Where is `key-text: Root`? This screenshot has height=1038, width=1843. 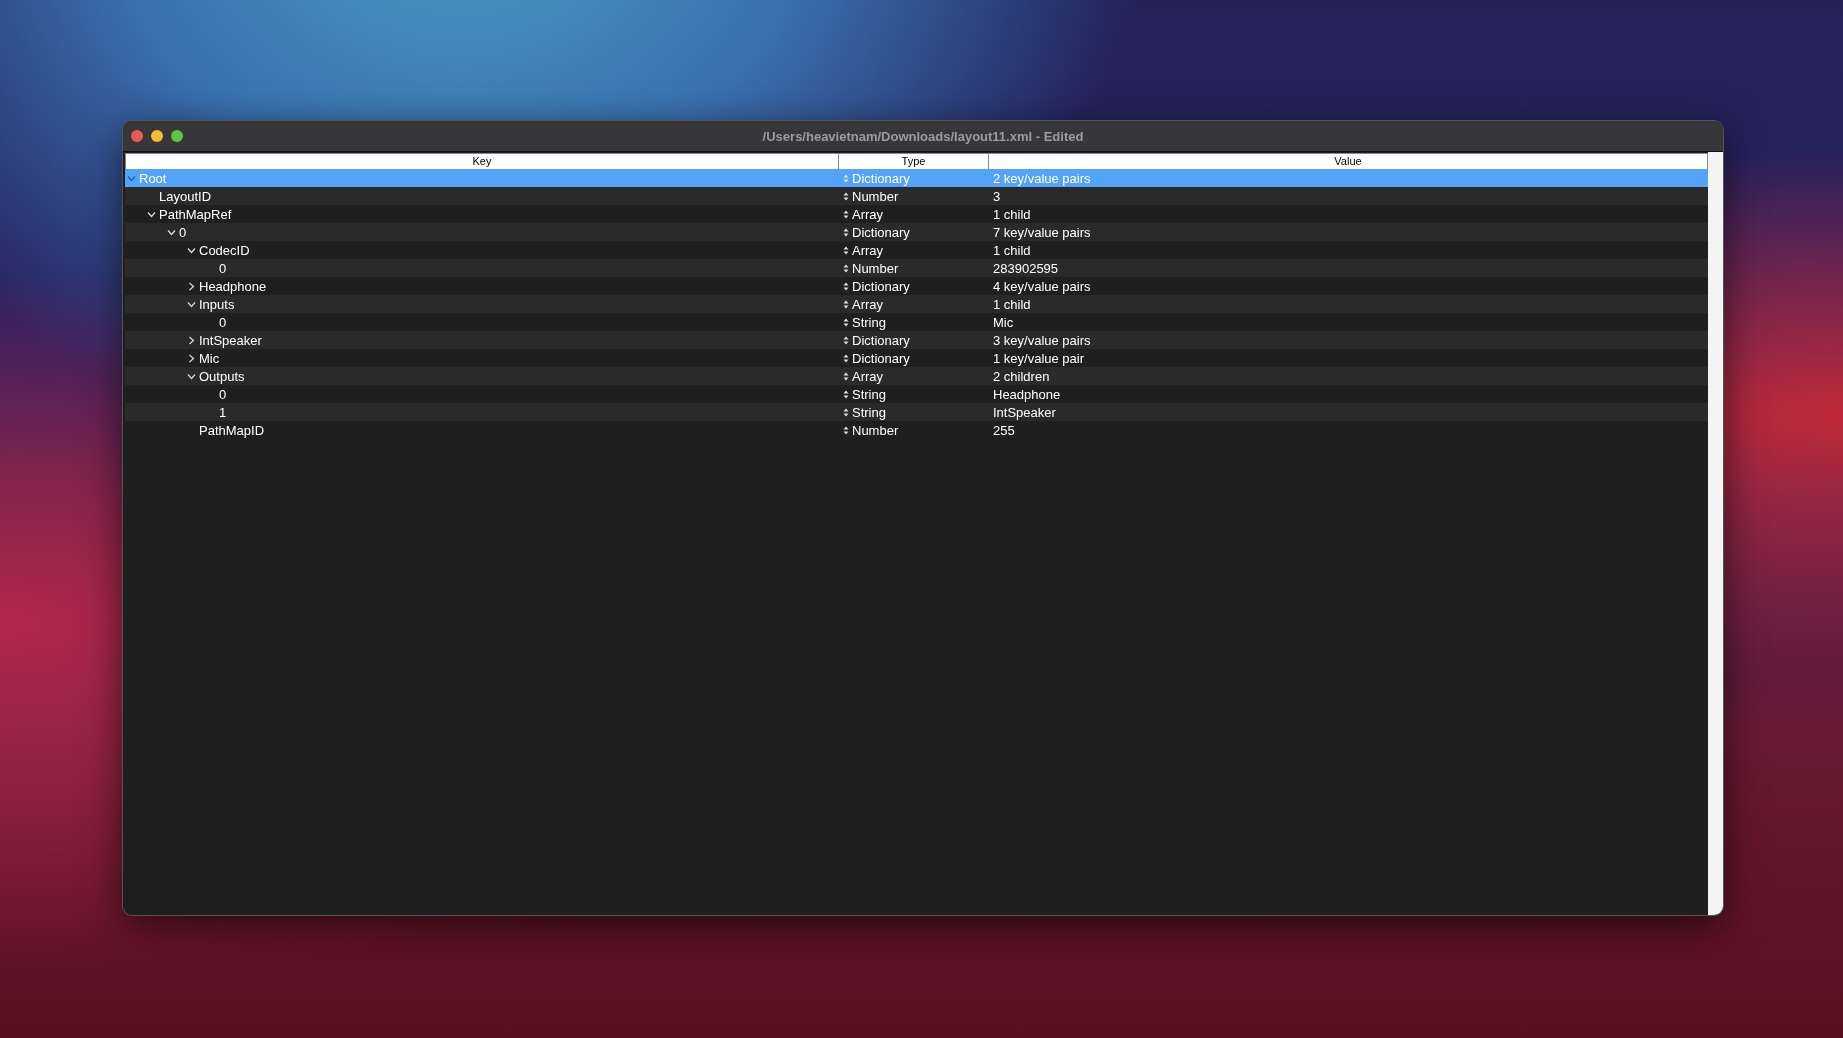 key-text: Root is located at coordinates (153, 178).